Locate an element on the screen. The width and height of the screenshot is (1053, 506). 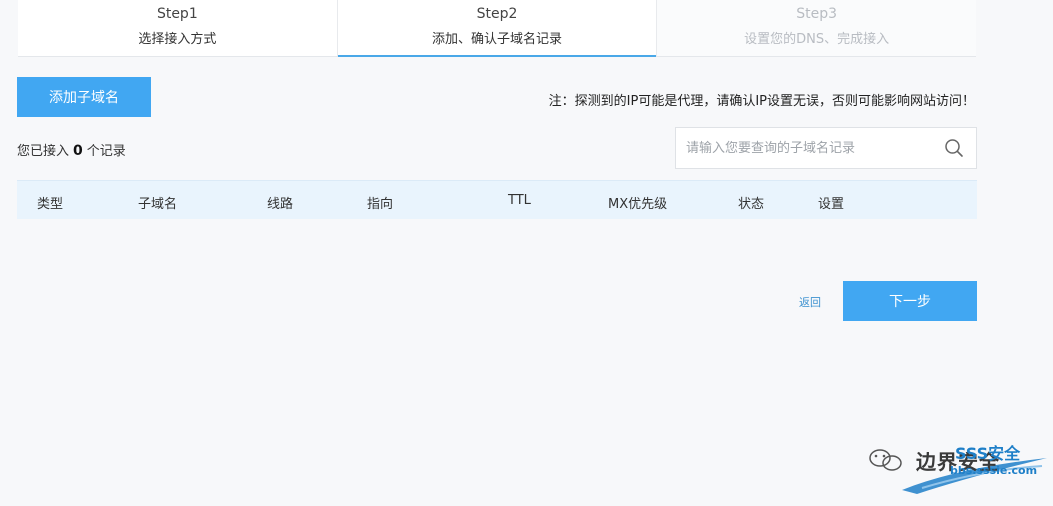
wechat-icon is located at coordinates (885, 460).